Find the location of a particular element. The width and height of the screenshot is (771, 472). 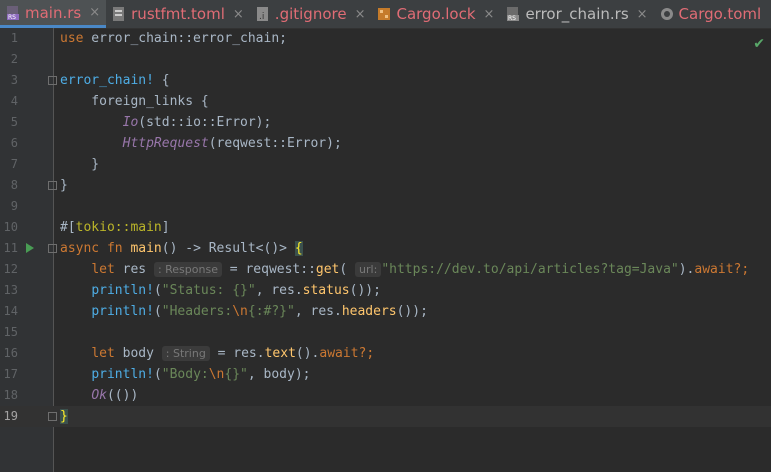

tab-main-rs: RS main.rs × is located at coordinates (53, 14).